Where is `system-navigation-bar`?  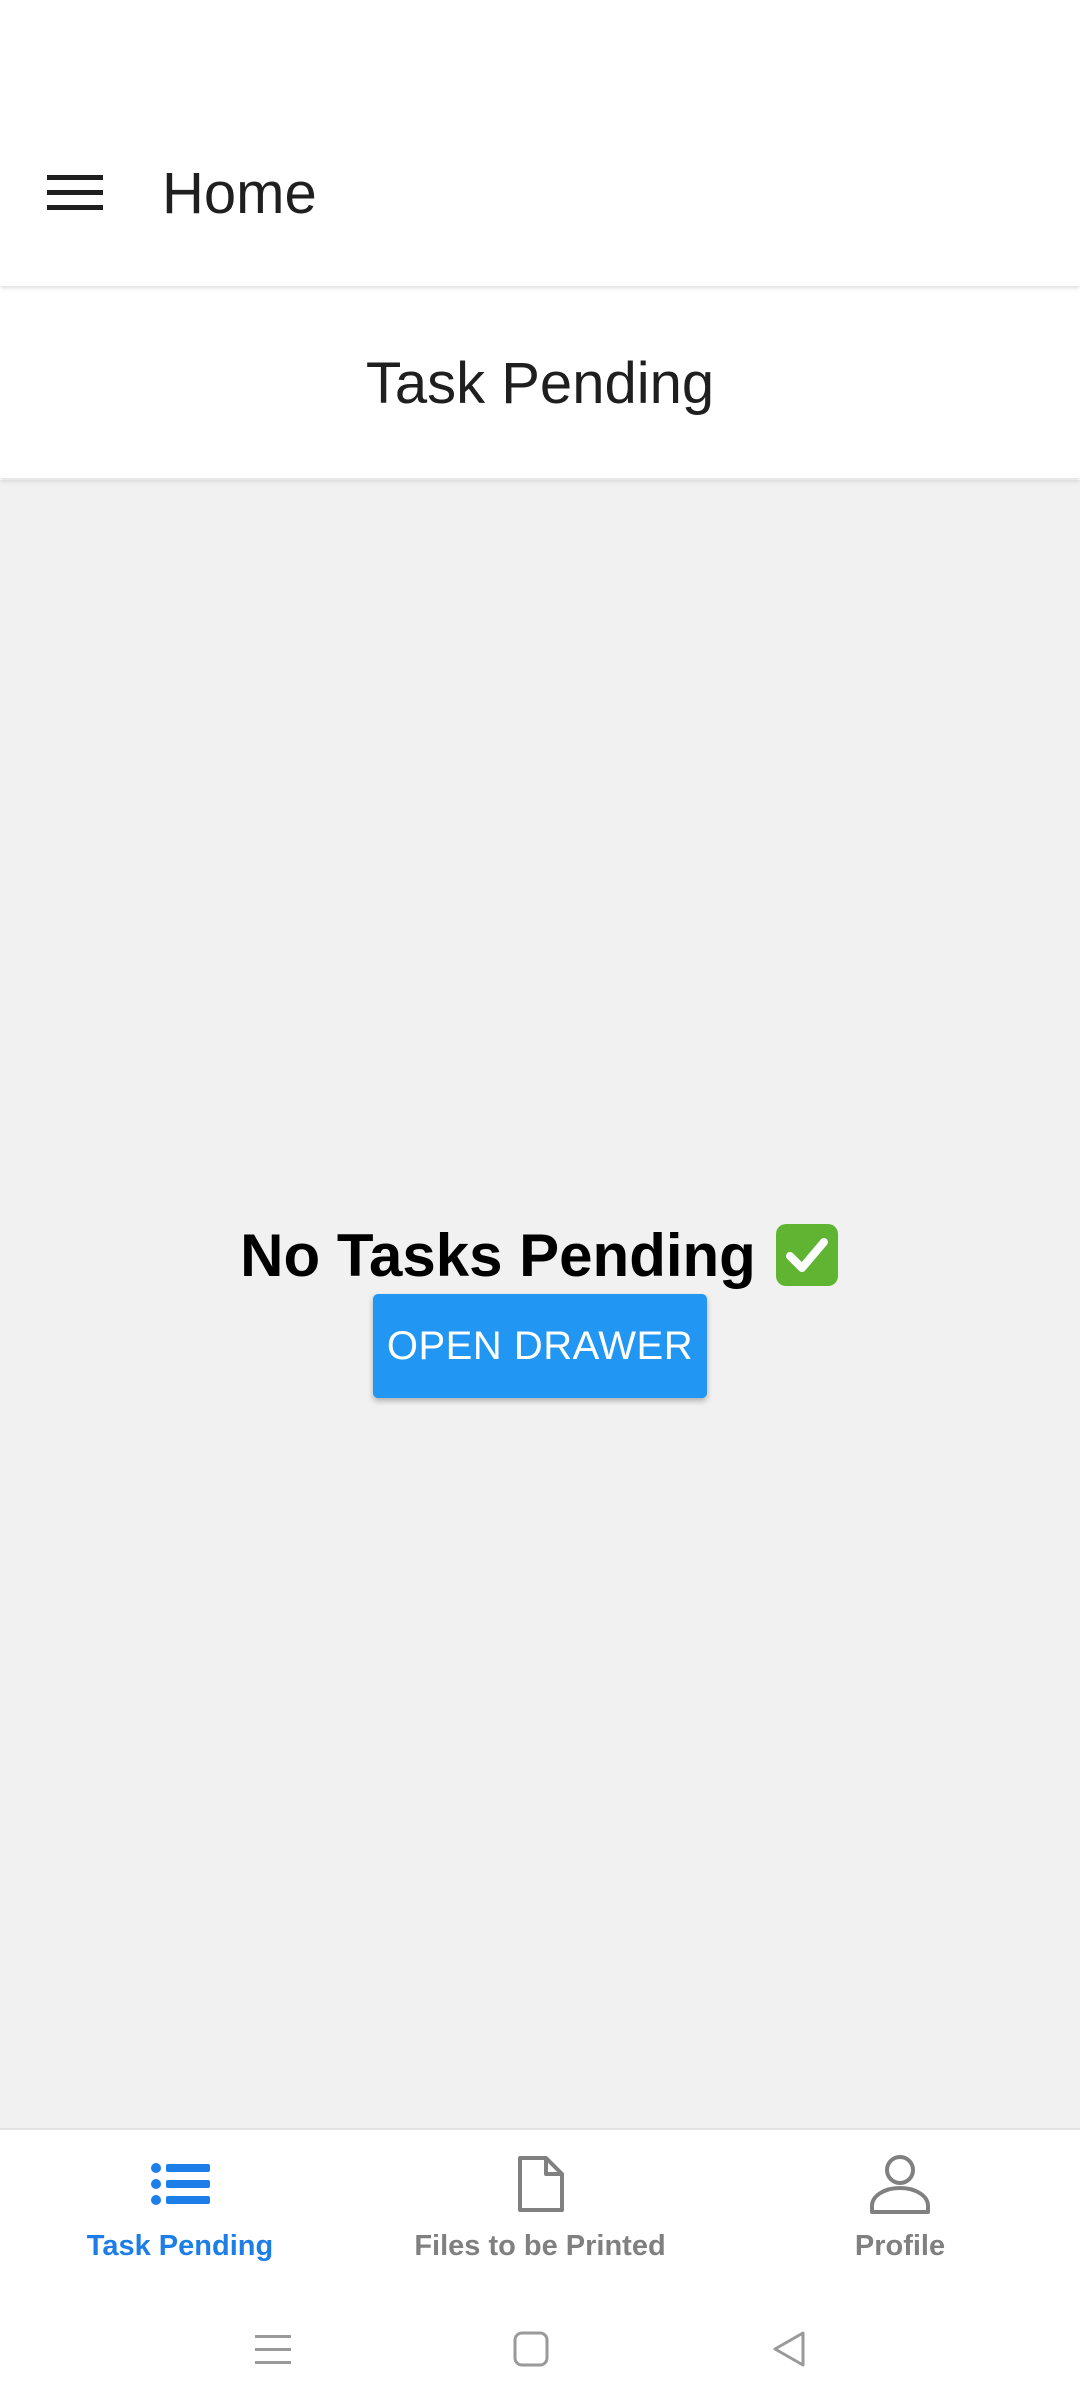
system-navigation-bar is located at coordinates (540, 2348).